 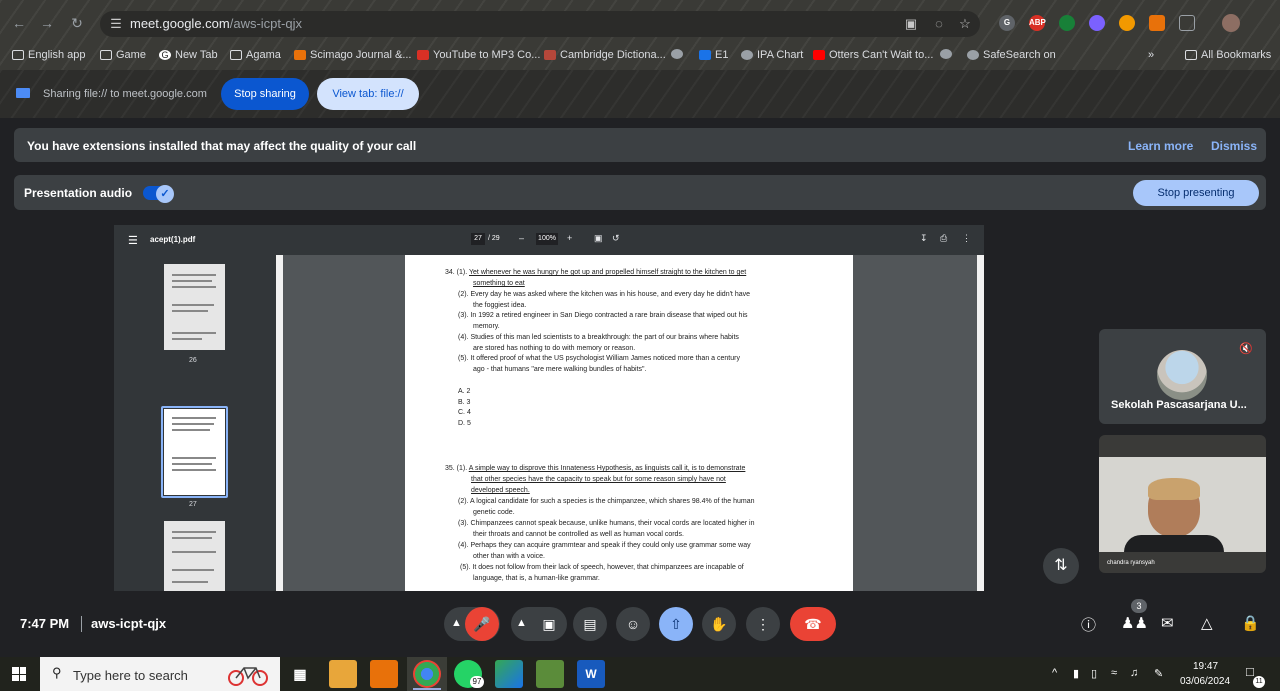 I want to click on bookmark-new-tab: G New Tab, so click(x=188, y=55).